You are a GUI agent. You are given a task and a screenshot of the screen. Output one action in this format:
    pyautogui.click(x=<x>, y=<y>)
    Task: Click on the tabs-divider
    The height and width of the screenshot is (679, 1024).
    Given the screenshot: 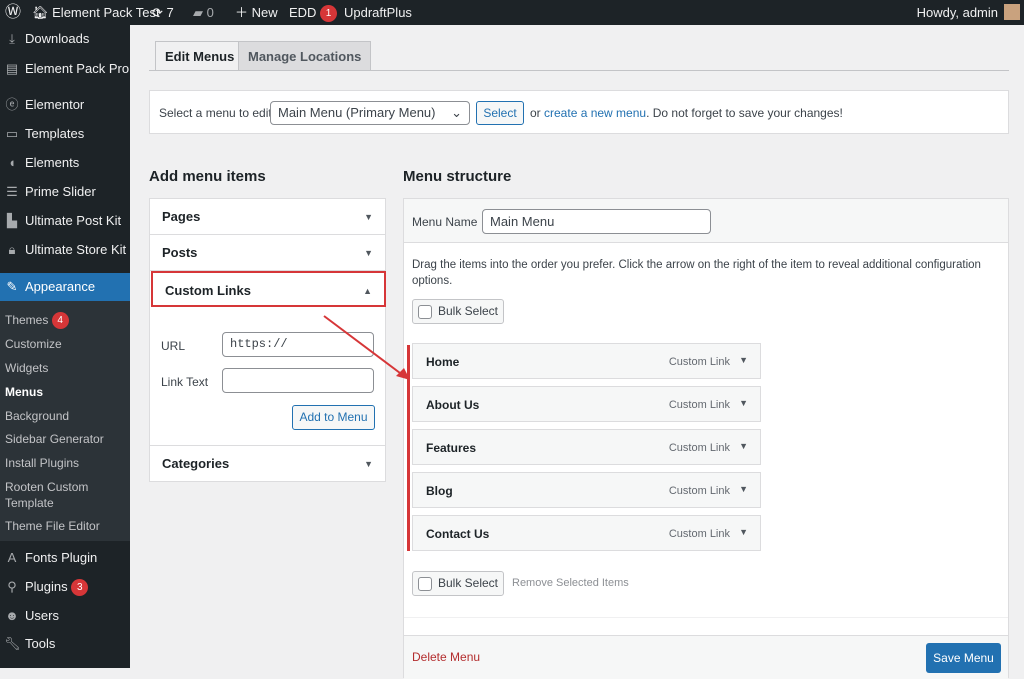 What is the action you would take?
    pyautogui.click(x=579, y=70)
    